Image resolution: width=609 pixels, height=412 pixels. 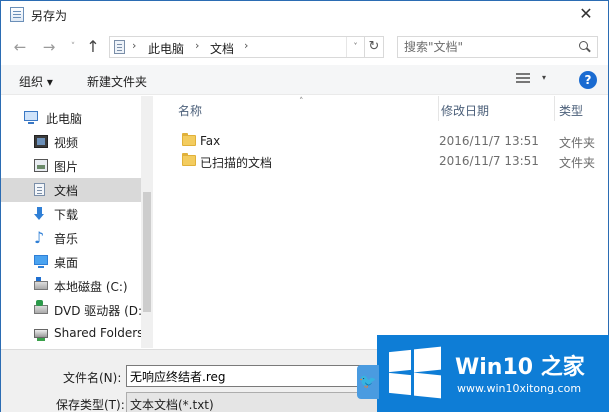 What do you see at coordinates (303, 108) in the screenshot?
I see `column-header-name: 名称` at bounding box center [303, 108].